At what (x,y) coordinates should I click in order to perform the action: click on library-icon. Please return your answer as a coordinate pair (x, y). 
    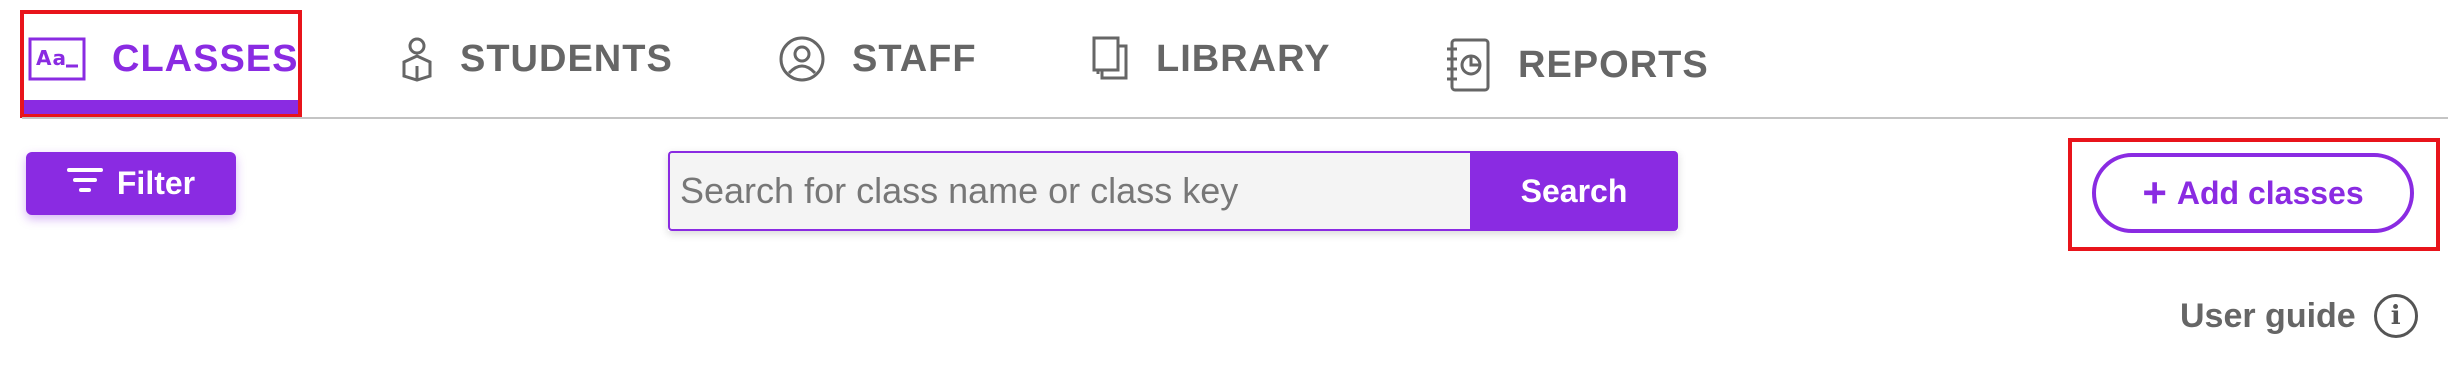
    Looking at the image, I should click on (1111, 59).